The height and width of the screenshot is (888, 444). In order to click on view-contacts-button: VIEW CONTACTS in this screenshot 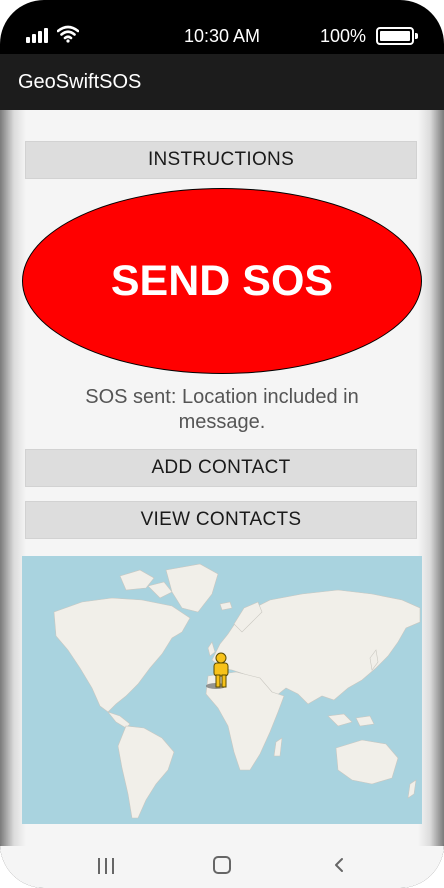, I will do `click(221, 520)`.